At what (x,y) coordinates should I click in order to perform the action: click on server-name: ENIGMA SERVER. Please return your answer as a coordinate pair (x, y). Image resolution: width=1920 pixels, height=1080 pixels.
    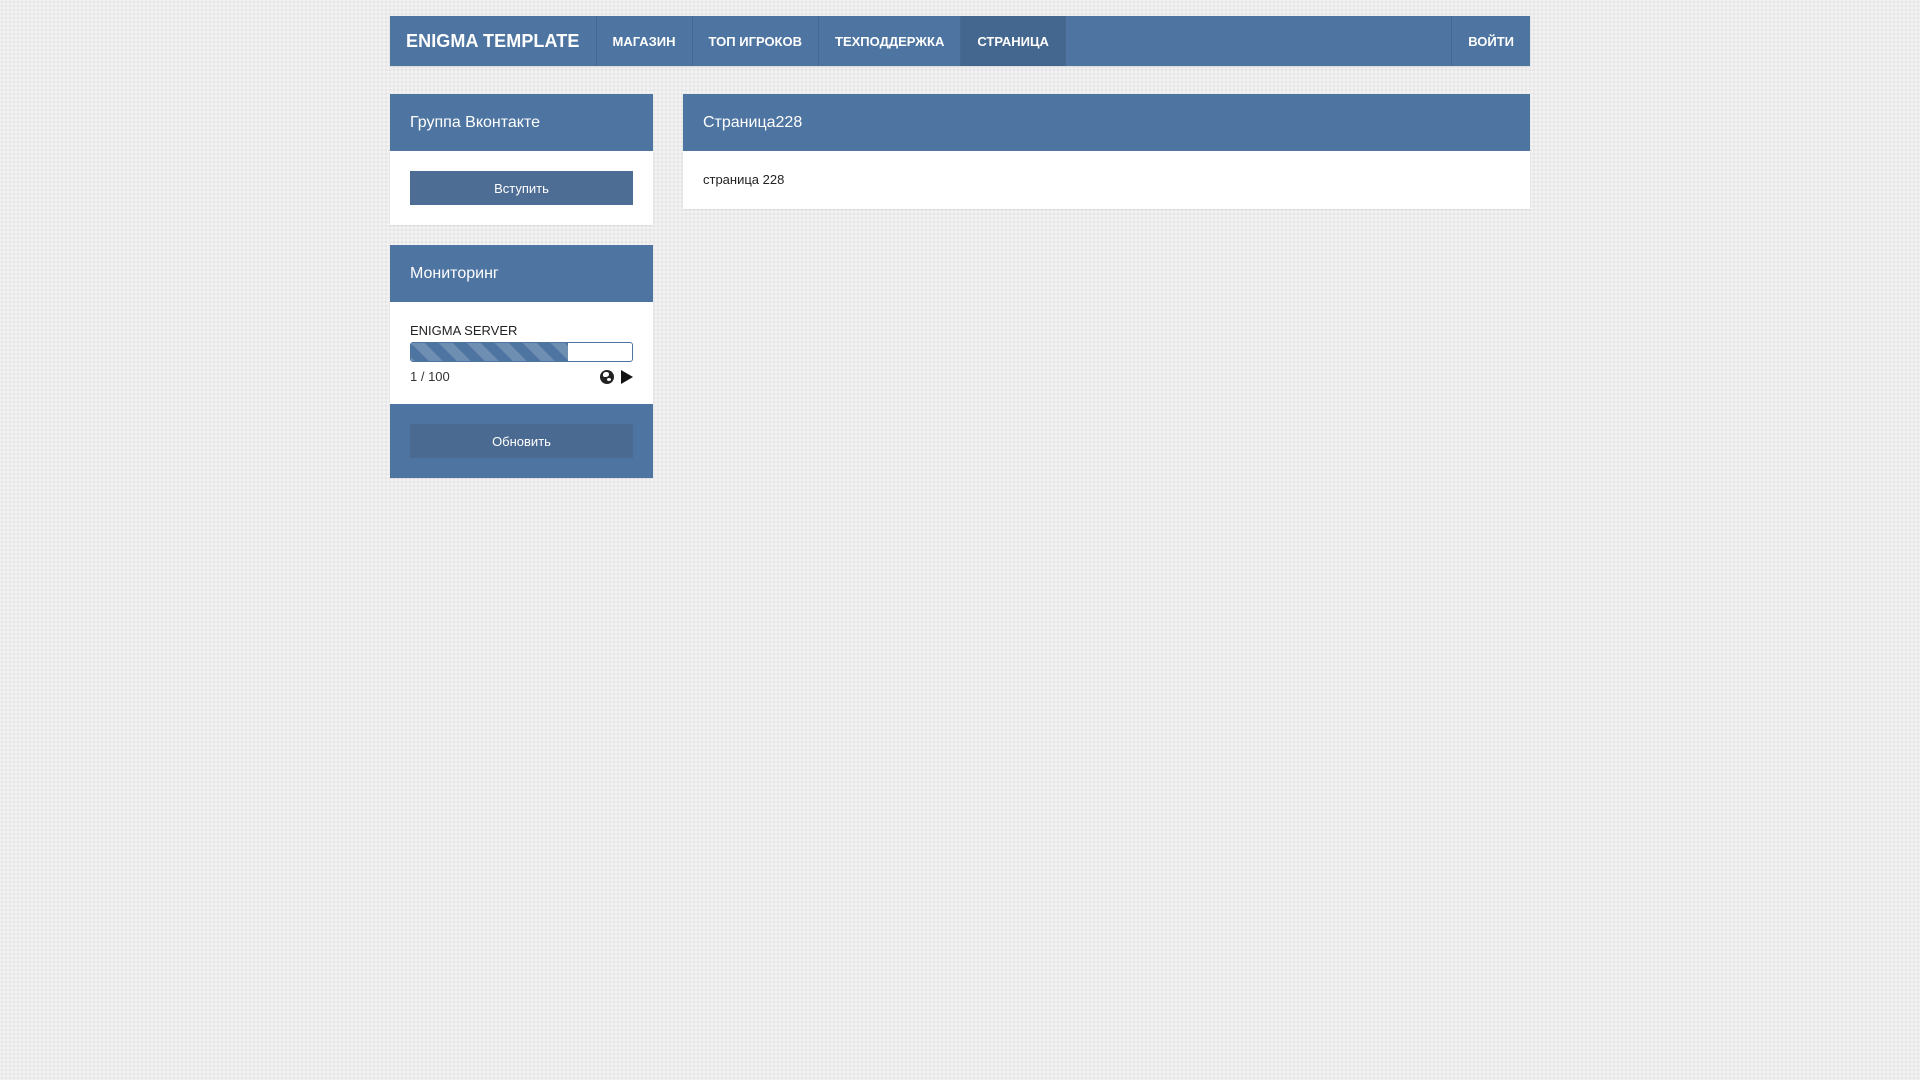
    Looking at the image, I should click on (464, 330).